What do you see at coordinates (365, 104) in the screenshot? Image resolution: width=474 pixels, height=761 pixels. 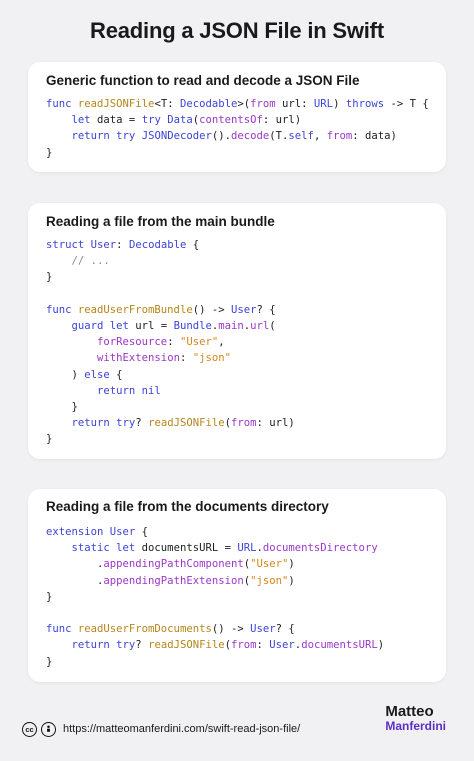 I see `code-token: throws` at bounding box center [365, 104].